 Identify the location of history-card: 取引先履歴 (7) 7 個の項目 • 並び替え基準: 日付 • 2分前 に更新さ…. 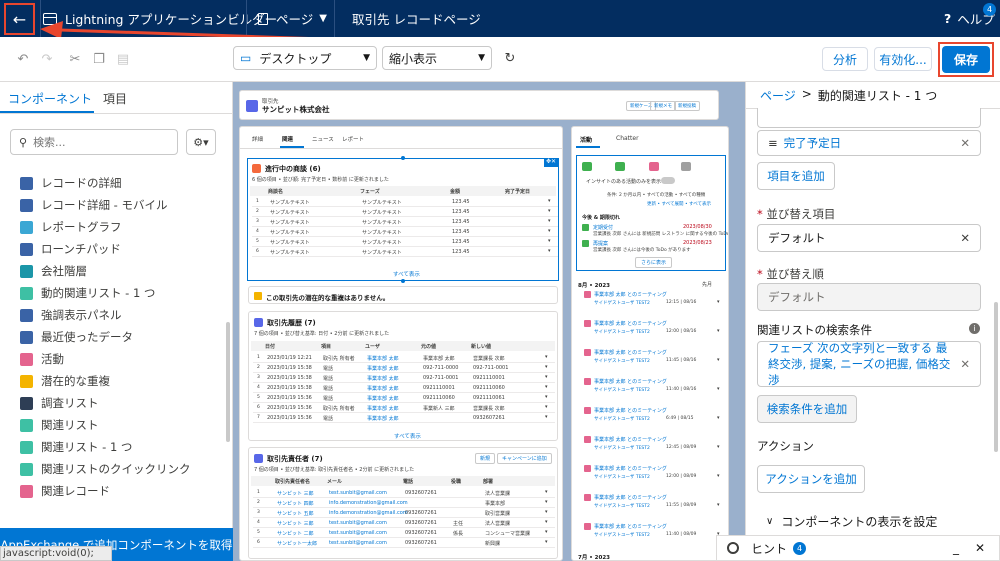
(403, 376).